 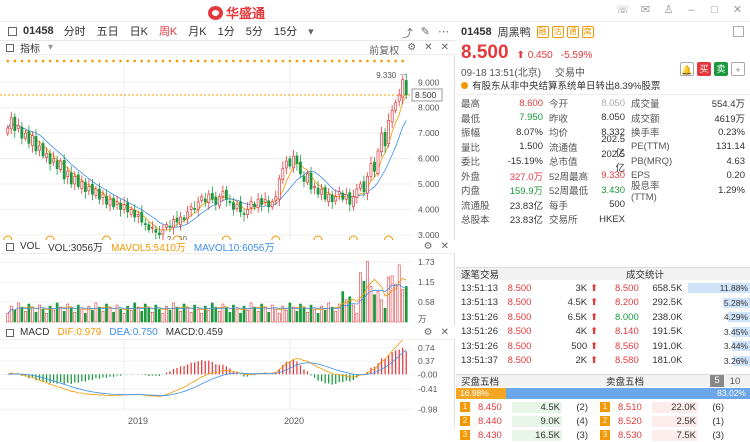 I want to click on ask-price: 8.520, so click(x=635, y=421).